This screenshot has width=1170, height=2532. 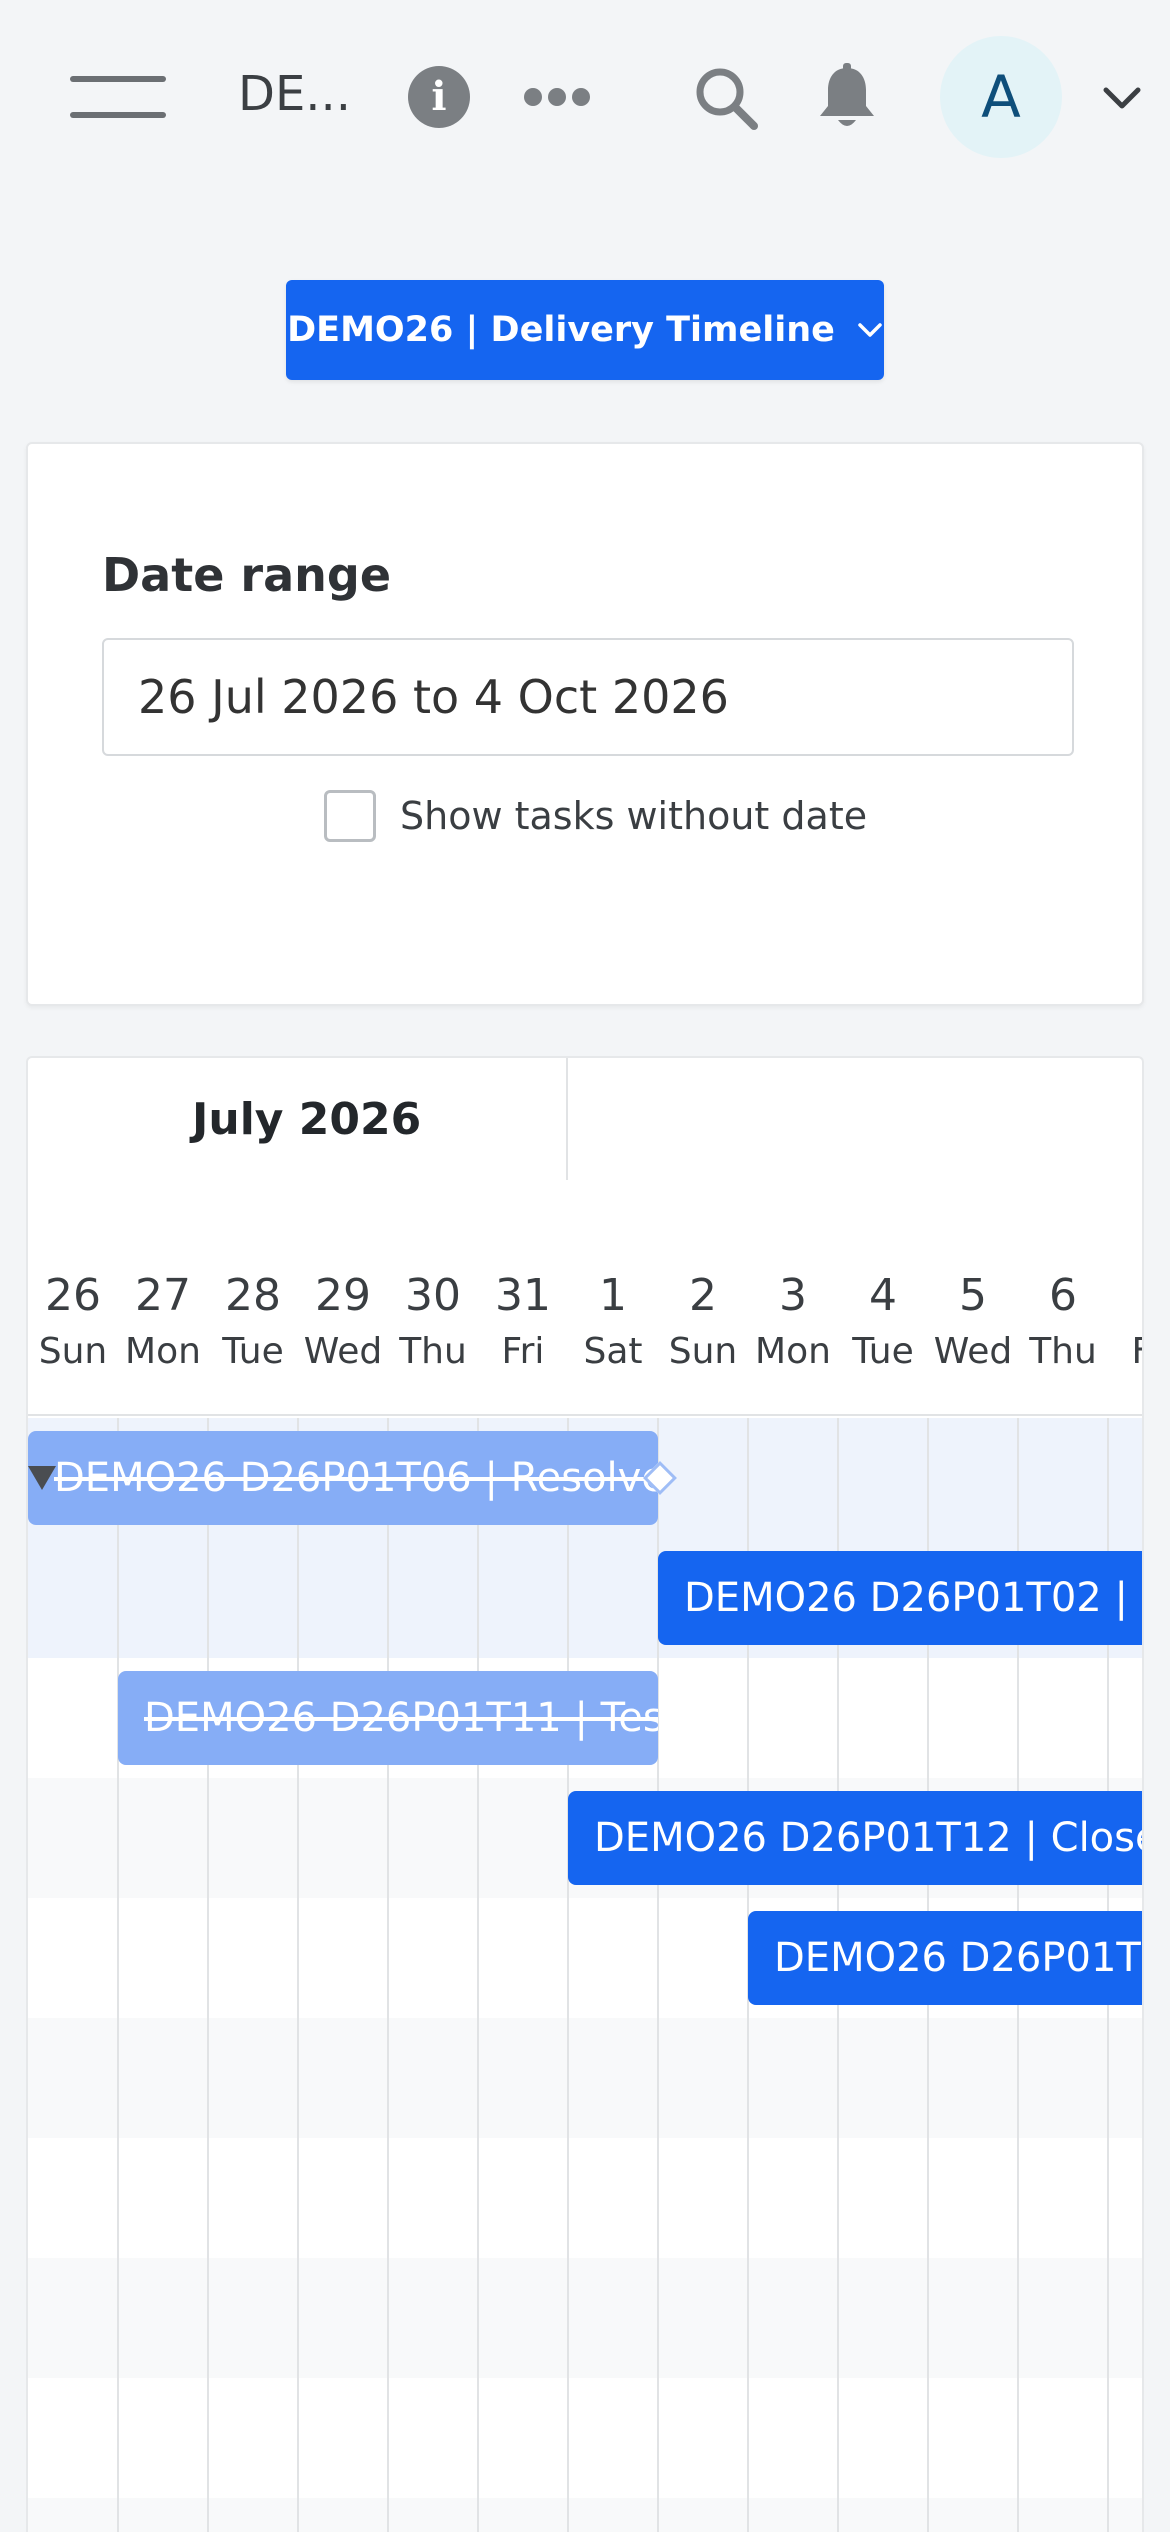 What do you see at coordinates (42, 1478) in the screenshot?
I see `task-start-marker-icon` at bounding box center [42, 1478].